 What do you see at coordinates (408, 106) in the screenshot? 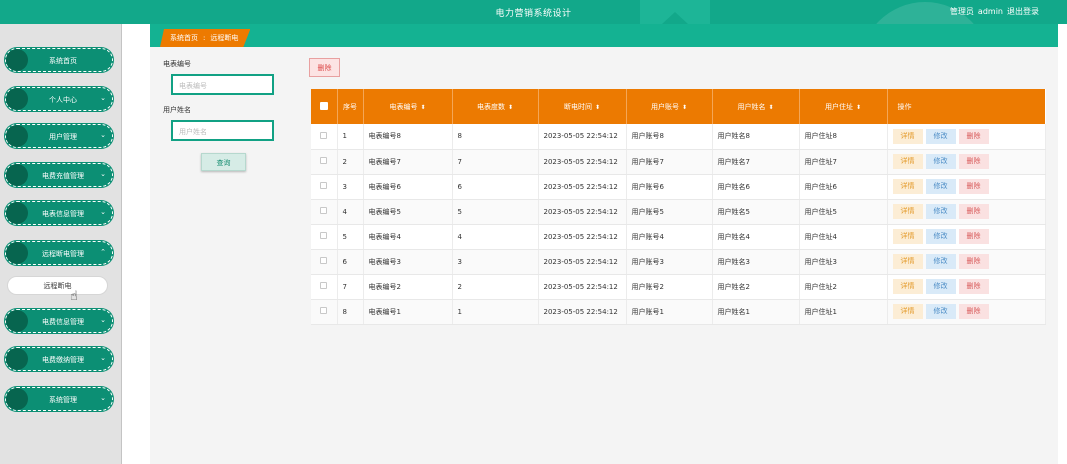
I see `col-header-meter: 电表编号 ⬍` at bounding box center [408, 106].